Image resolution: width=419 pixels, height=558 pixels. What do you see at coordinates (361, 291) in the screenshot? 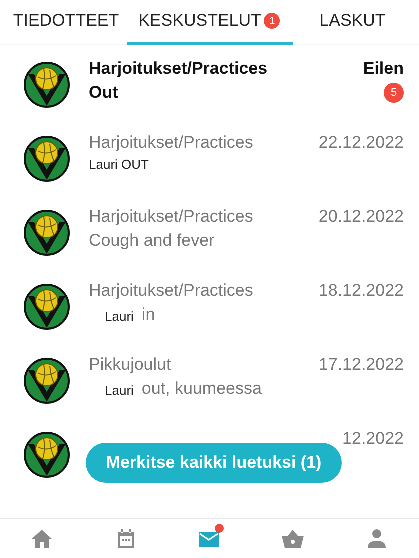
I see `conversation-date: 18.12.2022` at bounding box center [361, 291].